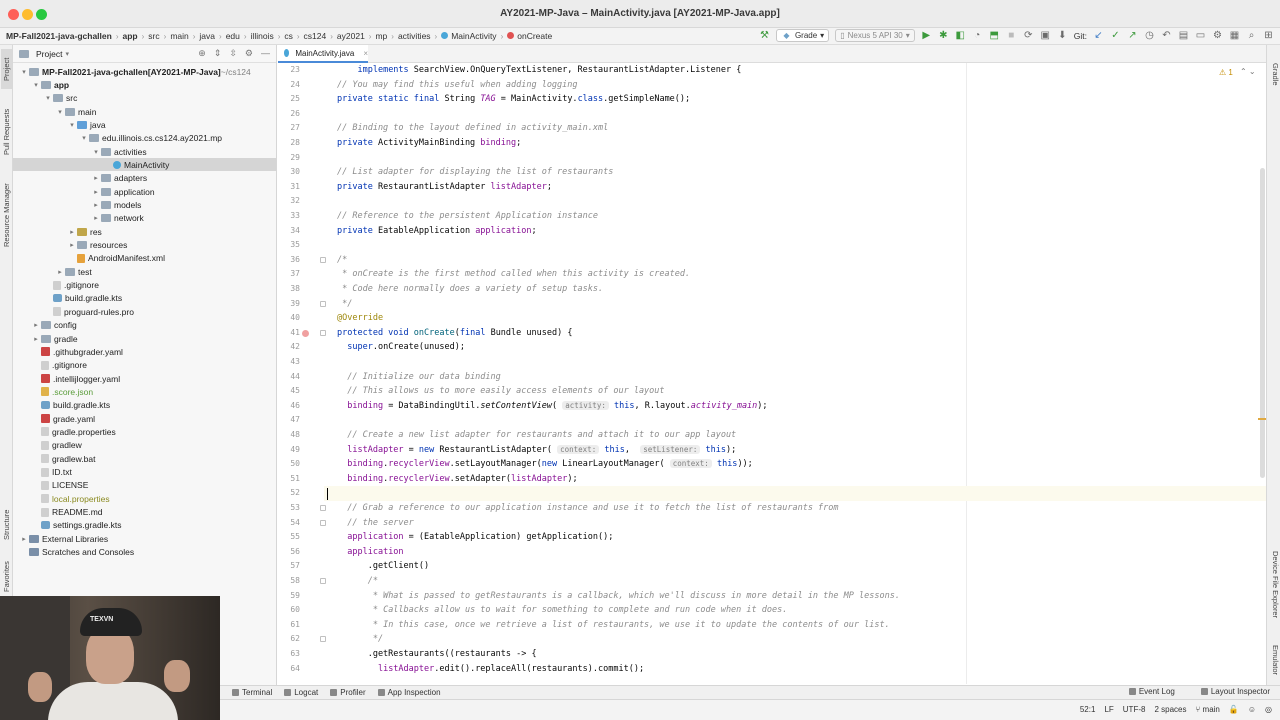  I want to click on breadcrumb-item: MP-Fall2021-java-gchallen, so click(59, 36).